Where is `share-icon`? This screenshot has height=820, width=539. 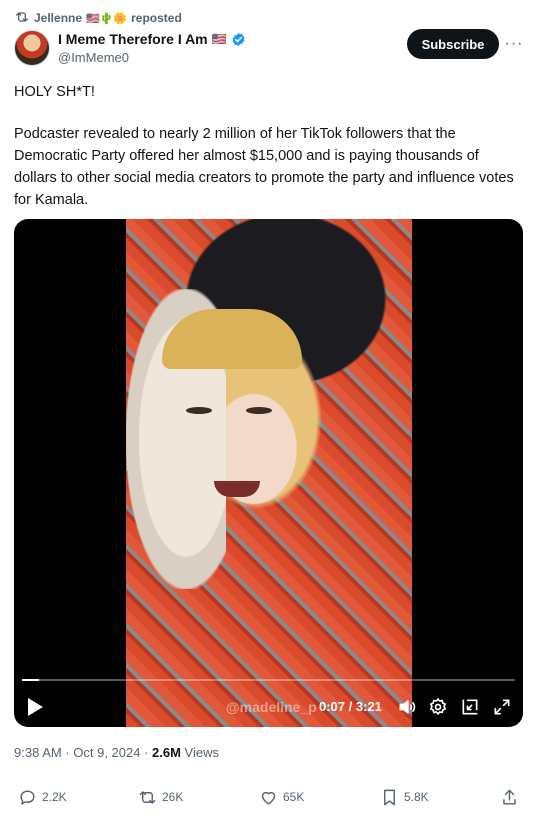
share-icon is located at coordinates (509, 797).